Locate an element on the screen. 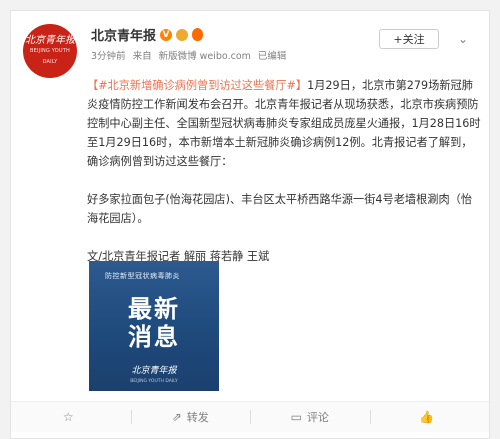 The image size is (500, 439). post-meta: 3分钟前 来自 新版微博 weibo.com 已编辑 is located at coordinates (190, 55).